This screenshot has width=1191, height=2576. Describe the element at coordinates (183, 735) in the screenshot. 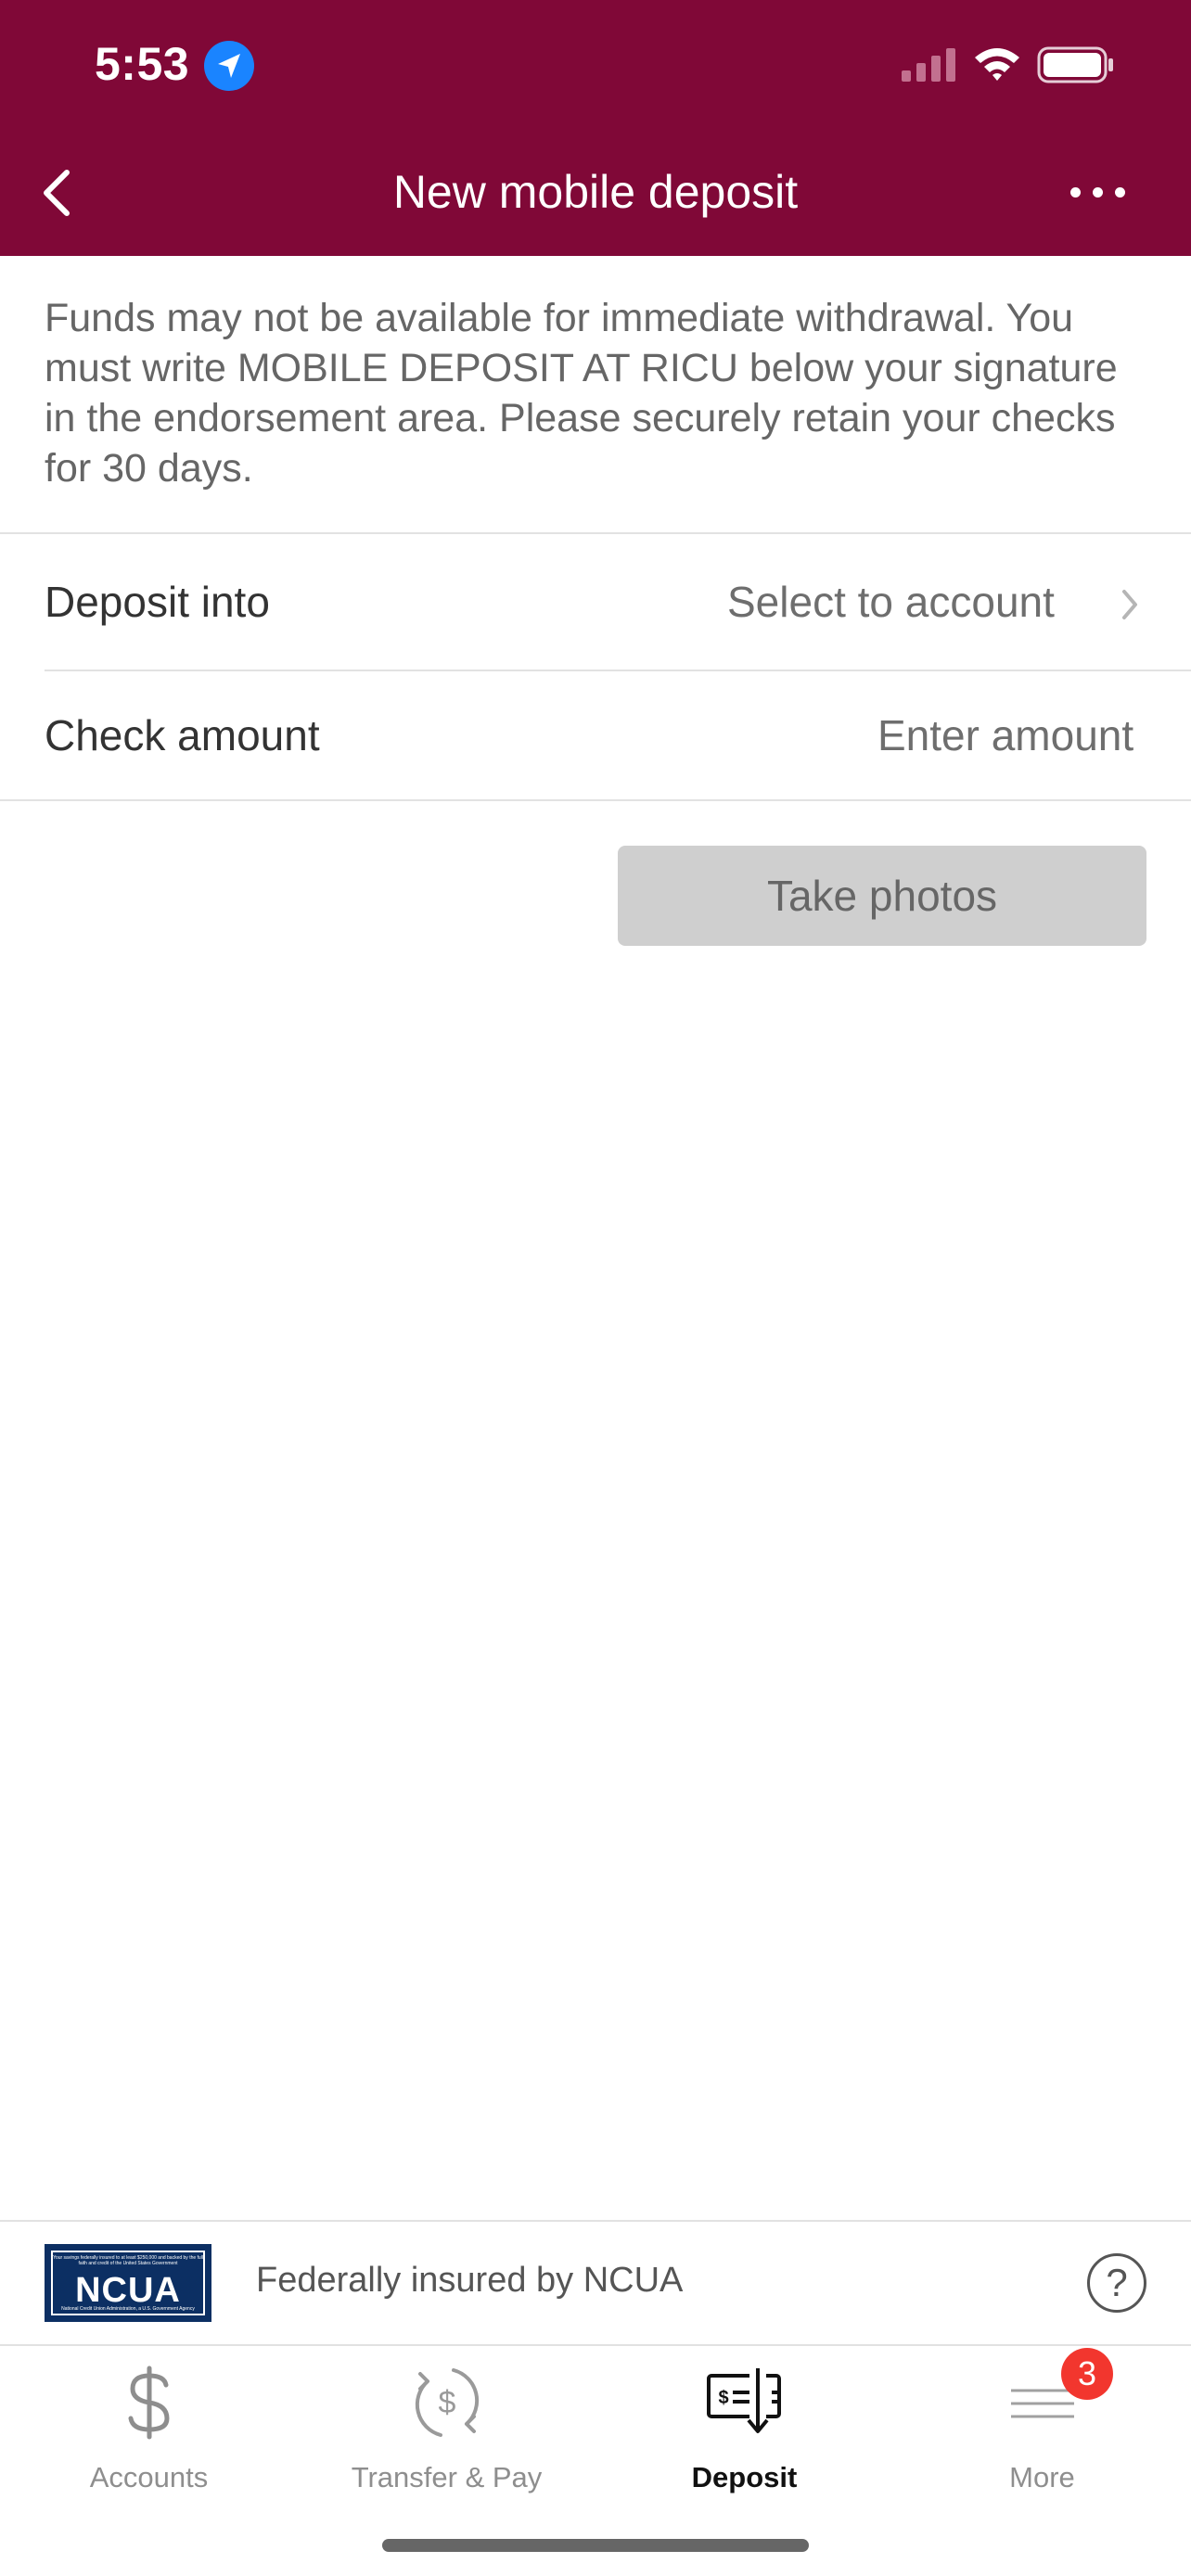

I see `check-amount-label: Check amount` at that location.